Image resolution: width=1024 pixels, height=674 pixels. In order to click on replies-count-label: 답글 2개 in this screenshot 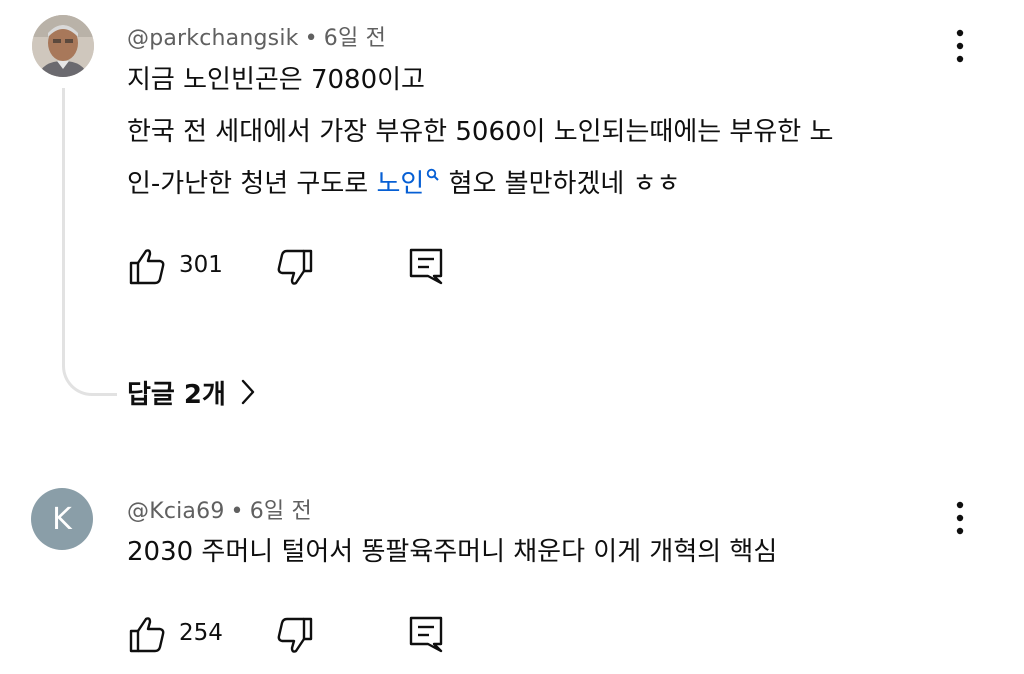, I will do `click(176, 392)`.